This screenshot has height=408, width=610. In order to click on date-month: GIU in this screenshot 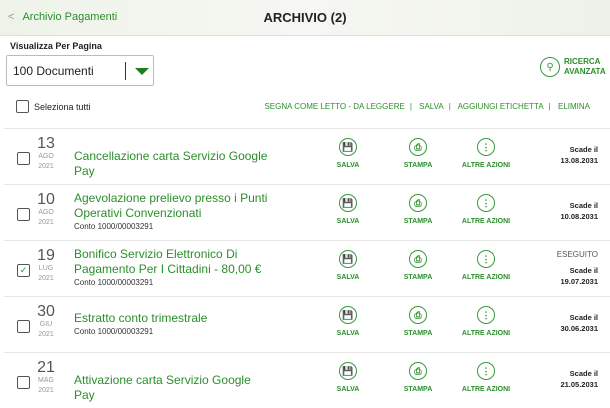, I will do `click(46, 324)`.